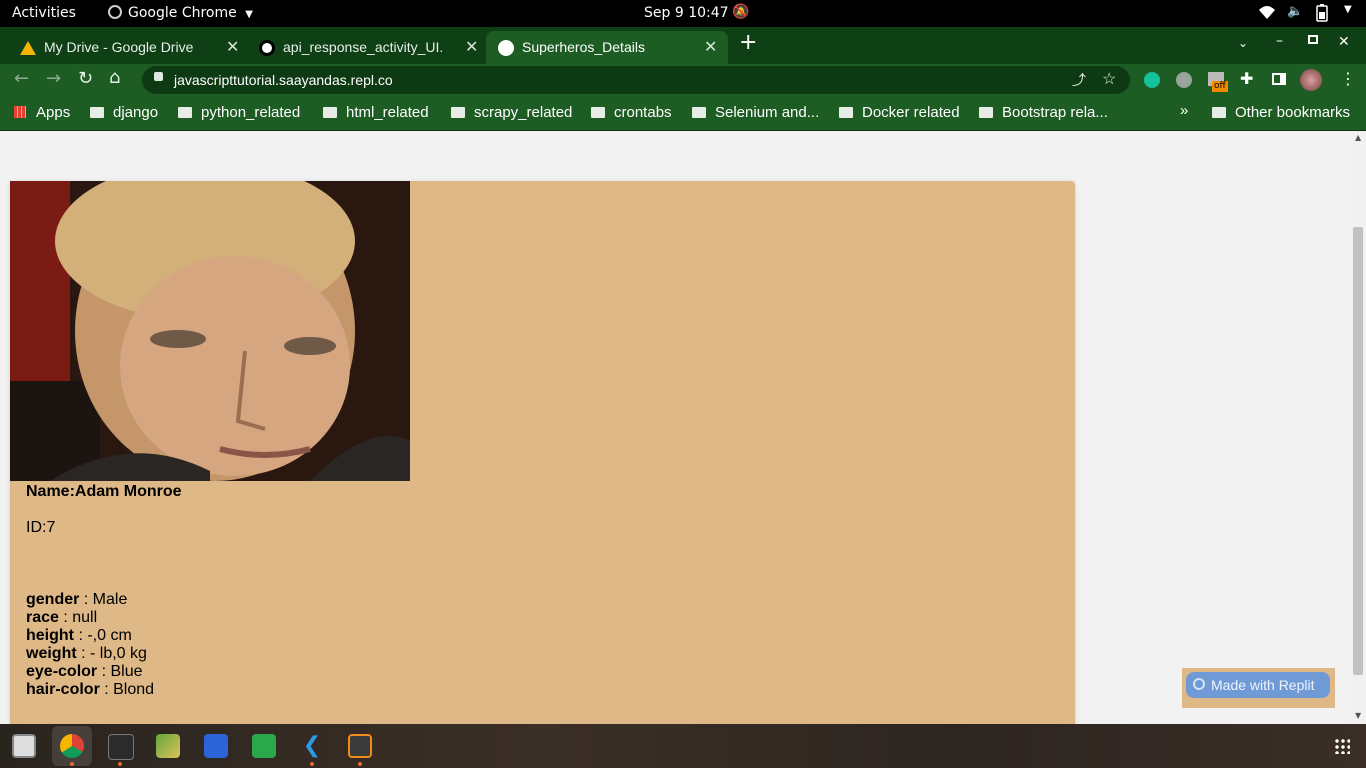 This screenshot has width=1366, height=768. What do you see at coordinates (42, 617) in the screenshot?
I see `attr-key: race` at bounding box center [42, 617].